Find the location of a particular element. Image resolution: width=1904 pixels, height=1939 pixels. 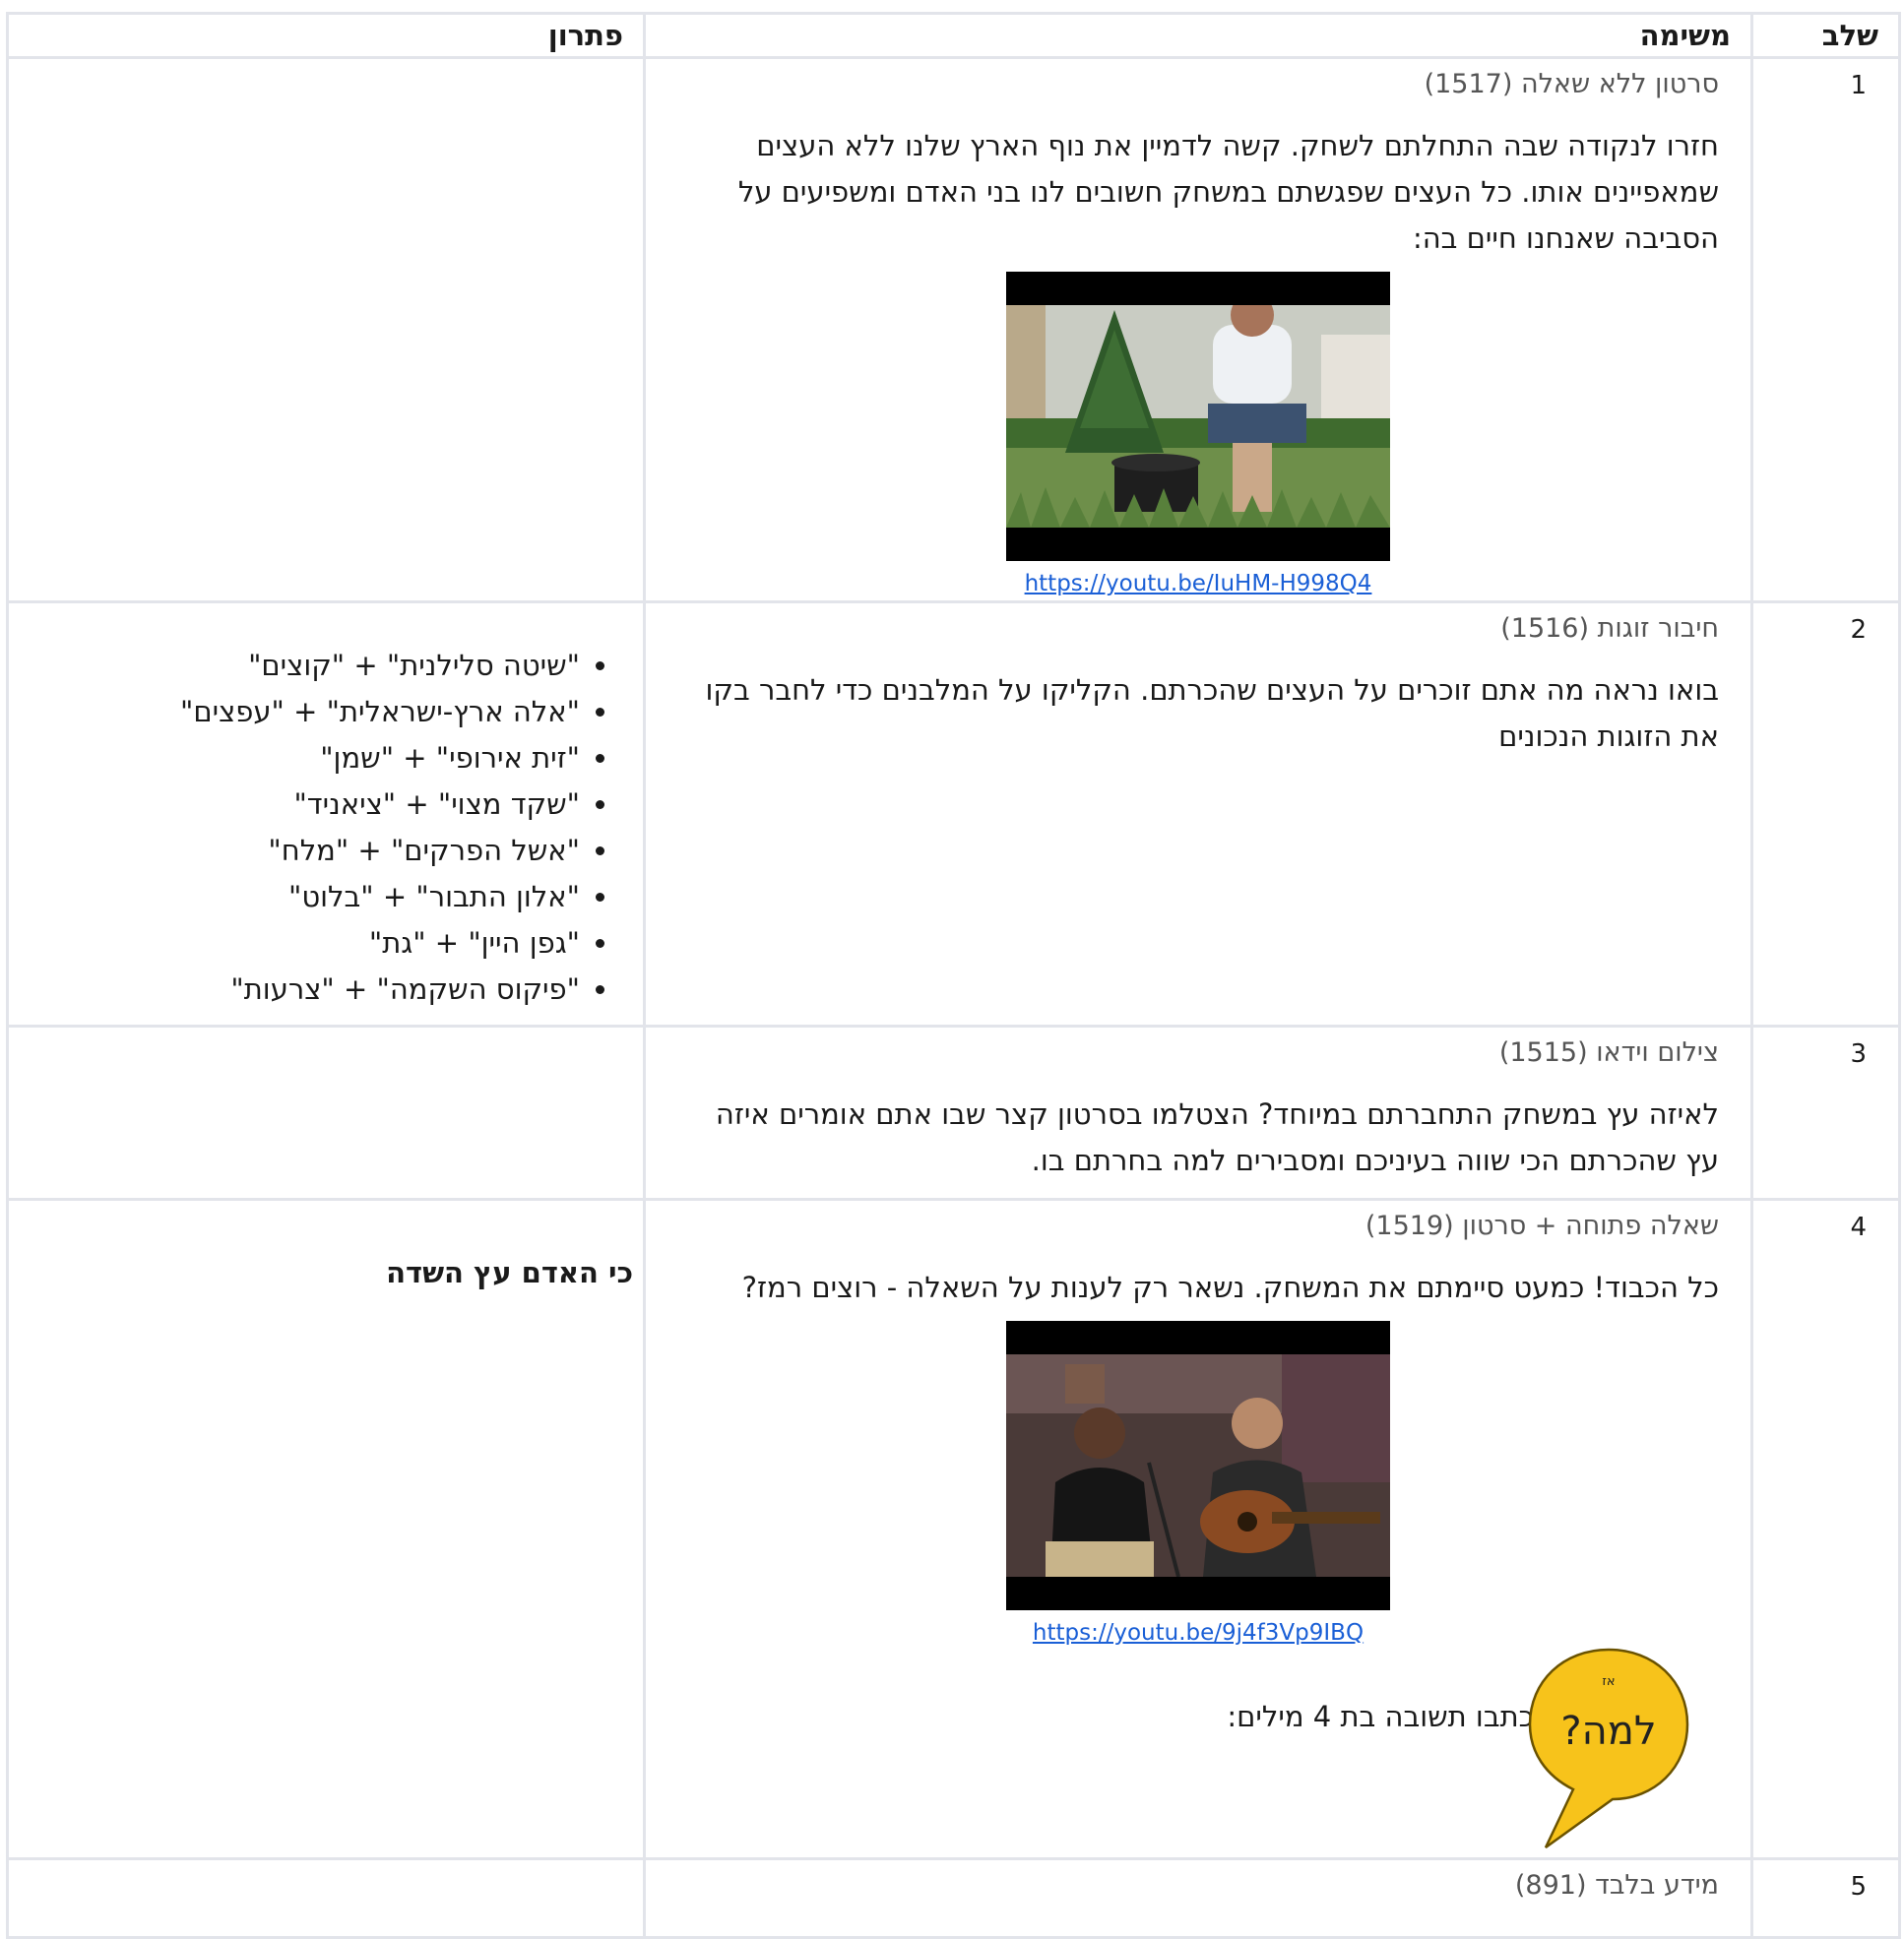

answer-text: כי האדם עץ השדה is located at coordinates (509, 1273).